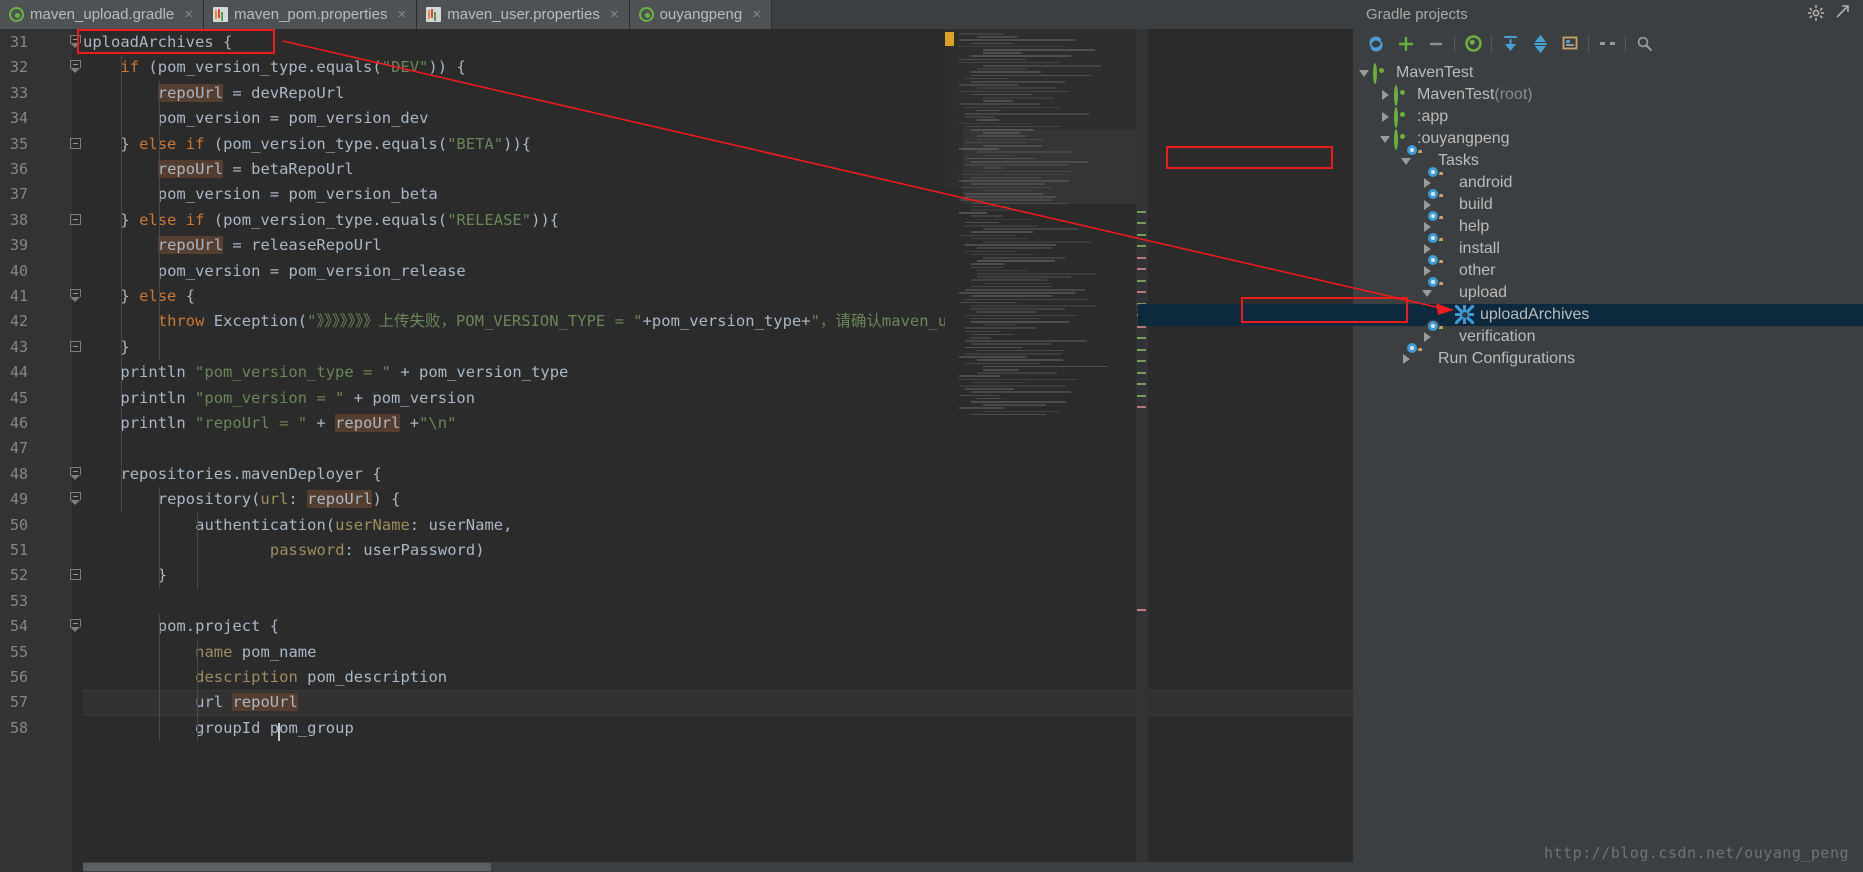 The image size is (1863, 872). I want to click on code-line: repository(url: repoUrl) {, so click(279, 499).